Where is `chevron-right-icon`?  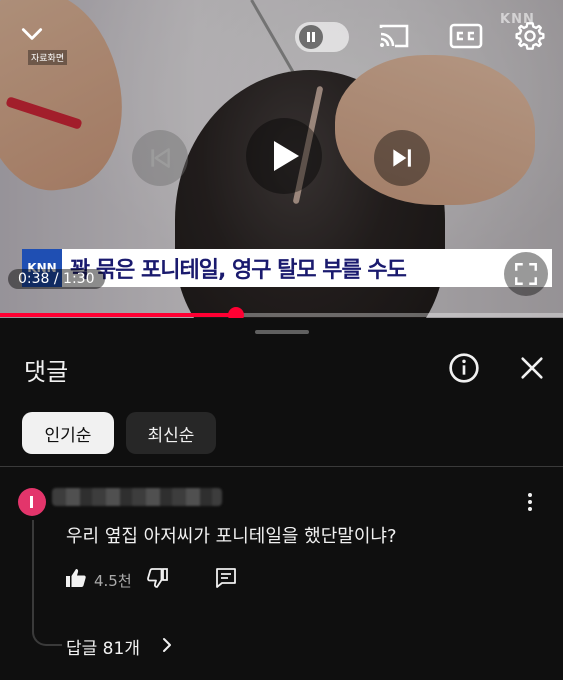
chevron-right-icon is located at coordinates (168, 645).